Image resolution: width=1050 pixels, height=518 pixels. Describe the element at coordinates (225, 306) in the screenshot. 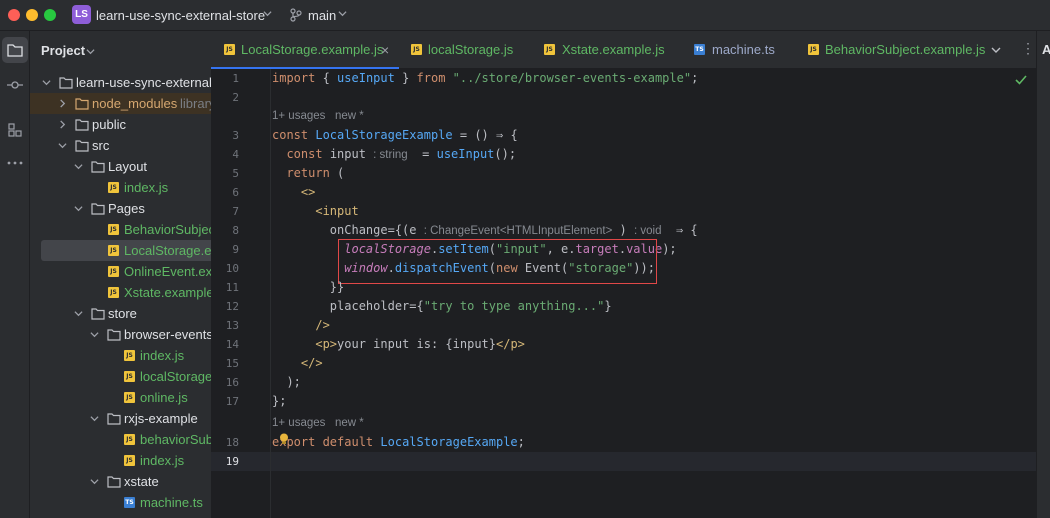

I see `line-number: 12` at that location.